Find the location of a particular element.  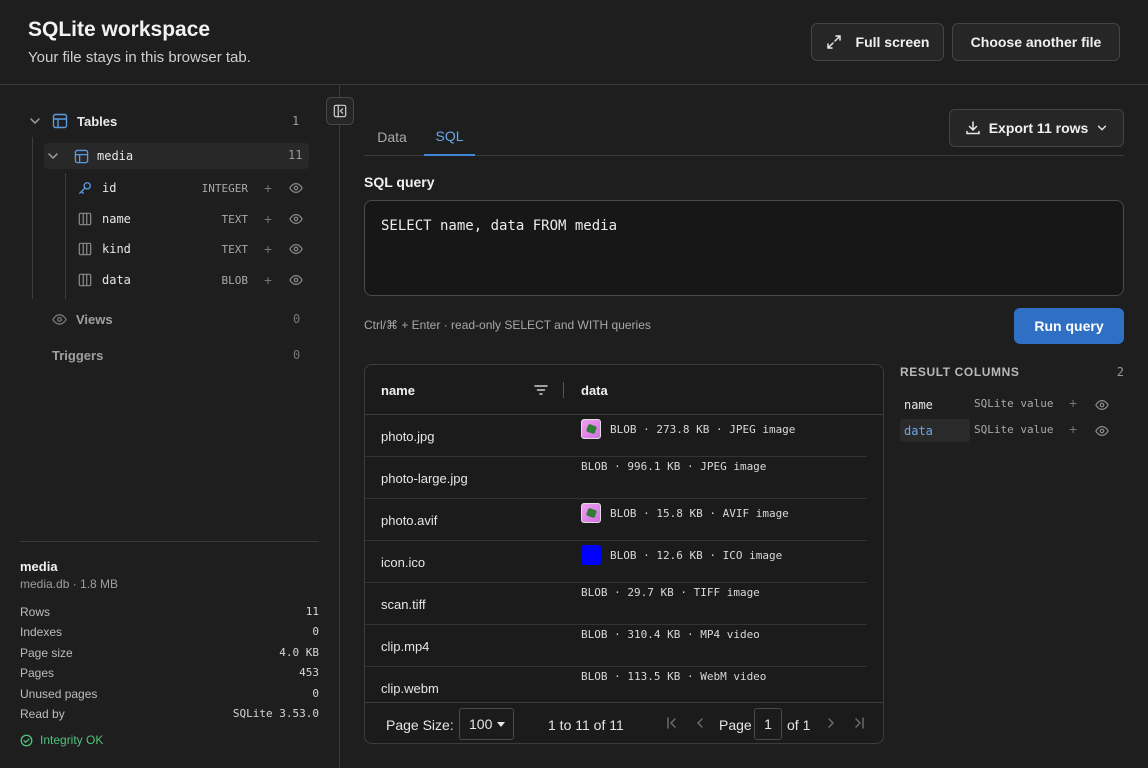

column-type: TEXT is located at coordinates (235, 219).